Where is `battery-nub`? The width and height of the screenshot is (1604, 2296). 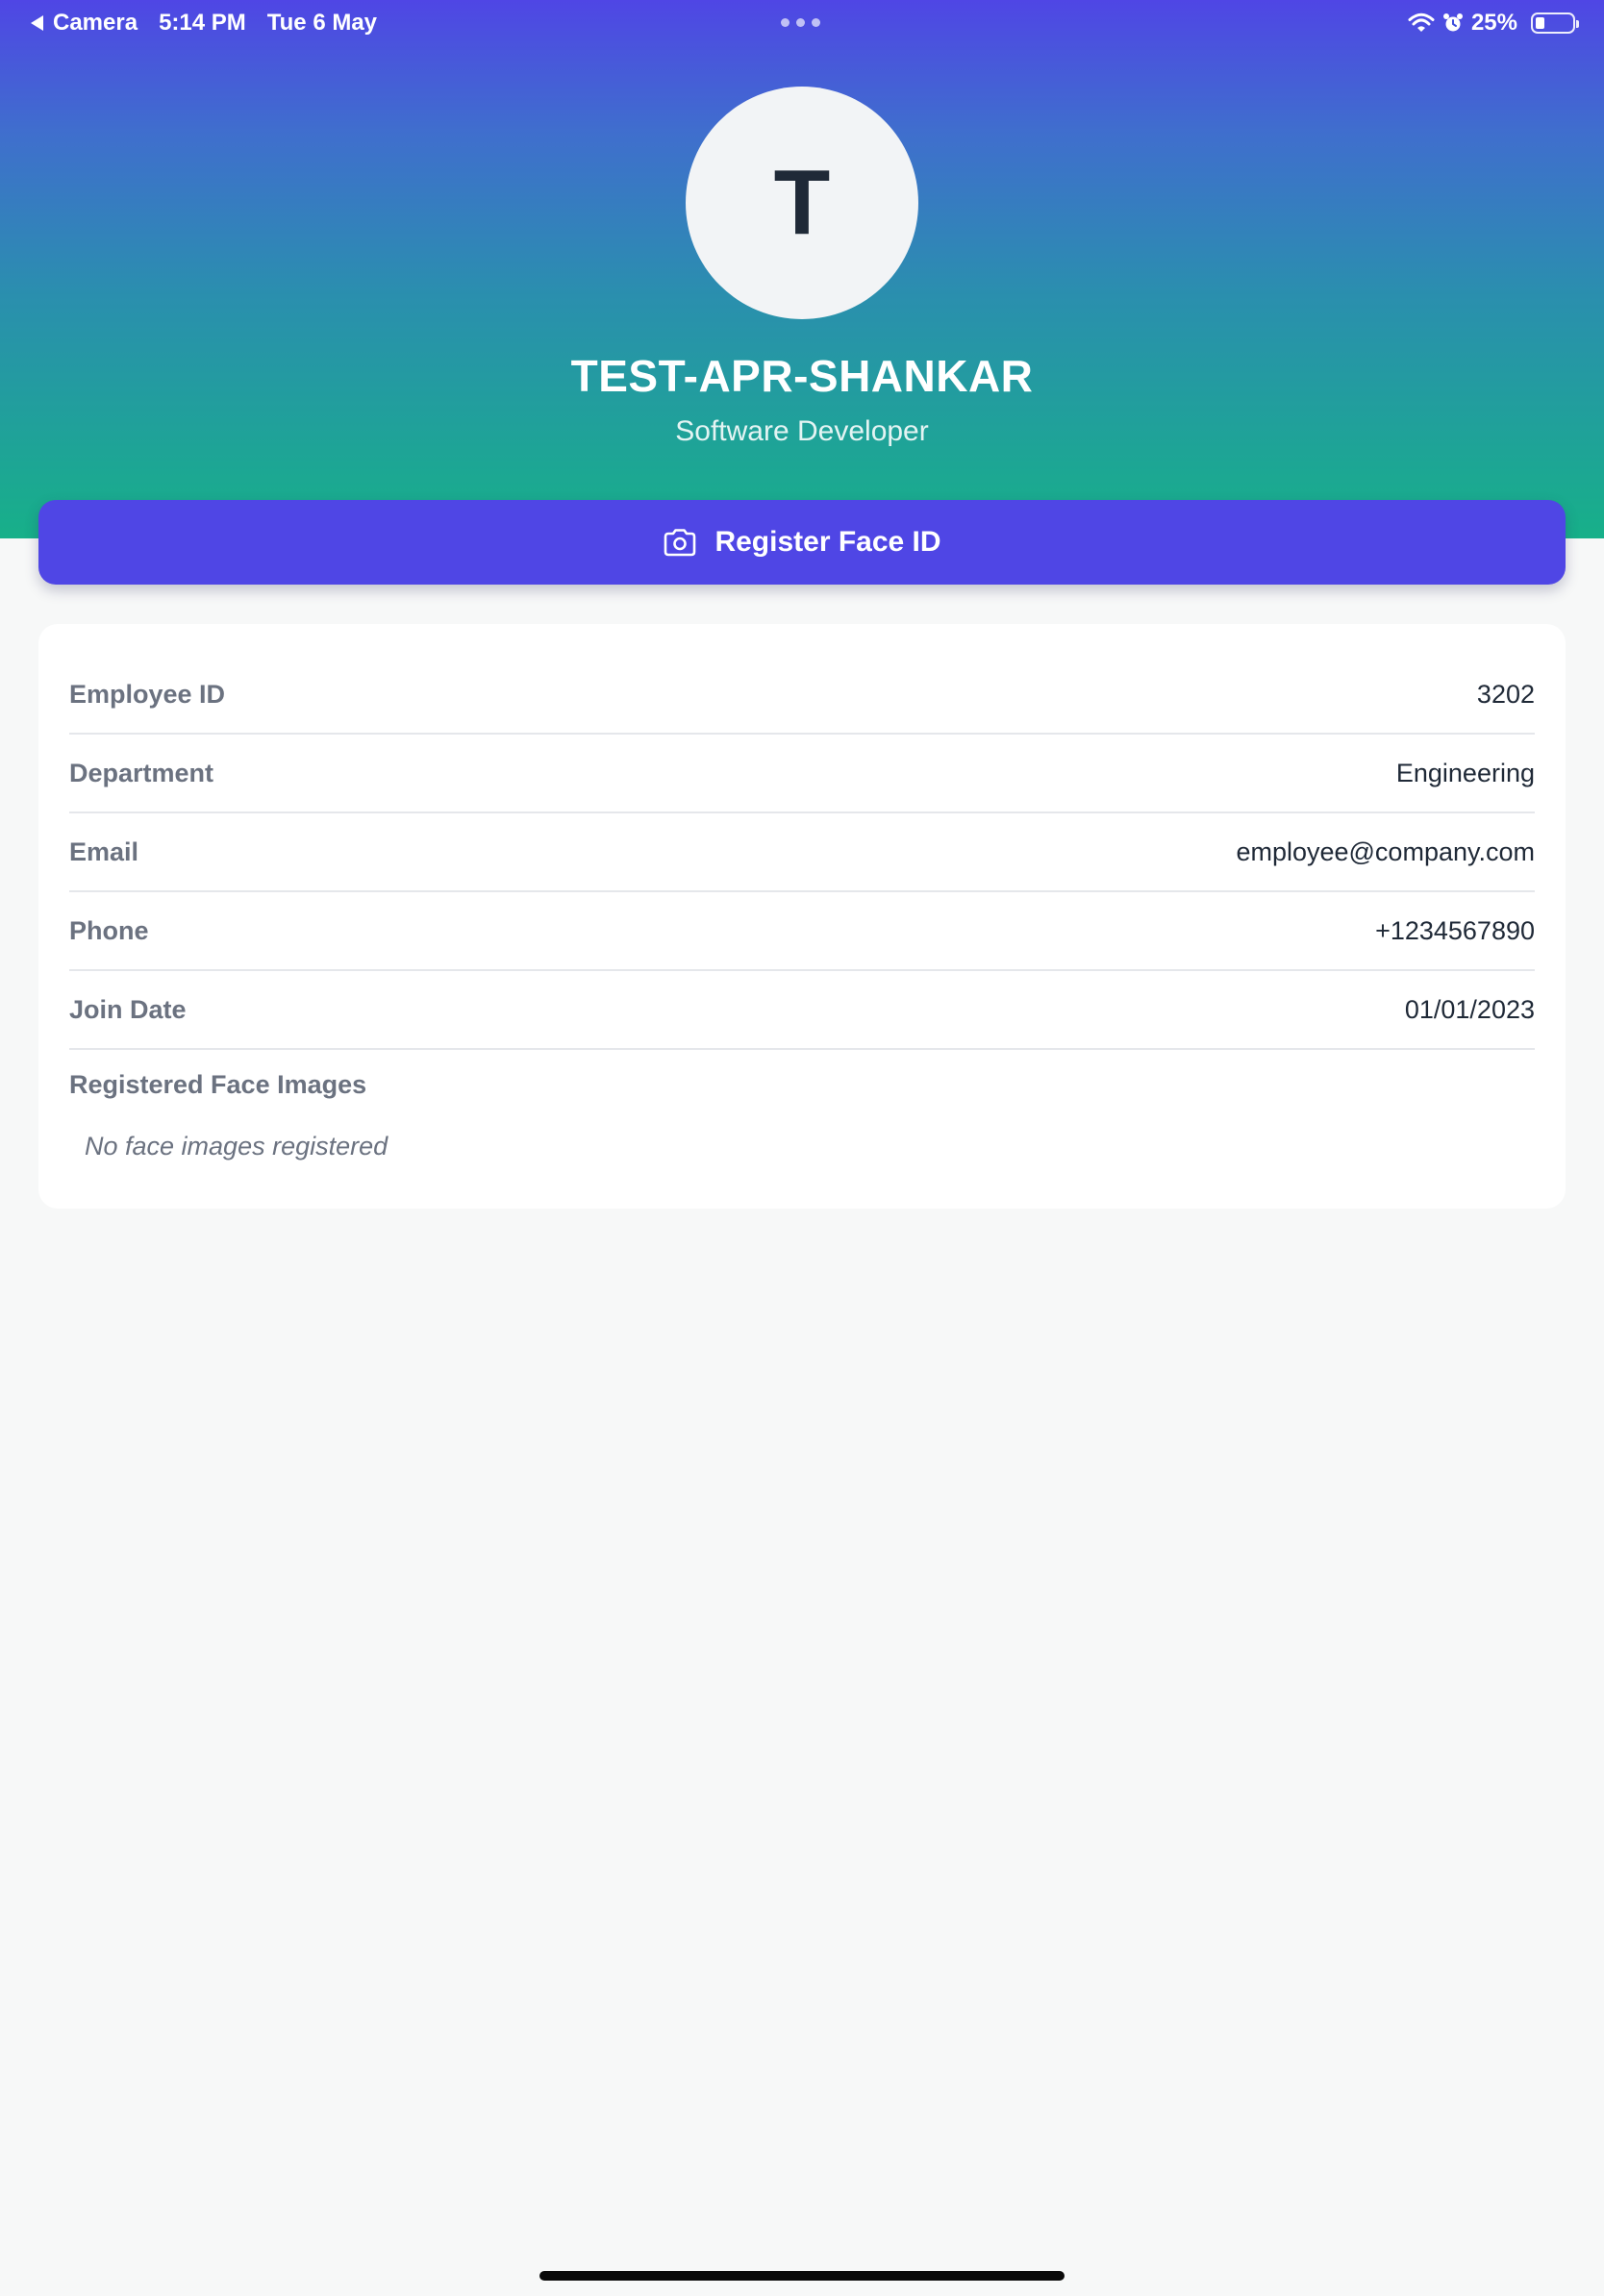
battery-nub is located at coordinates (1577, 24).